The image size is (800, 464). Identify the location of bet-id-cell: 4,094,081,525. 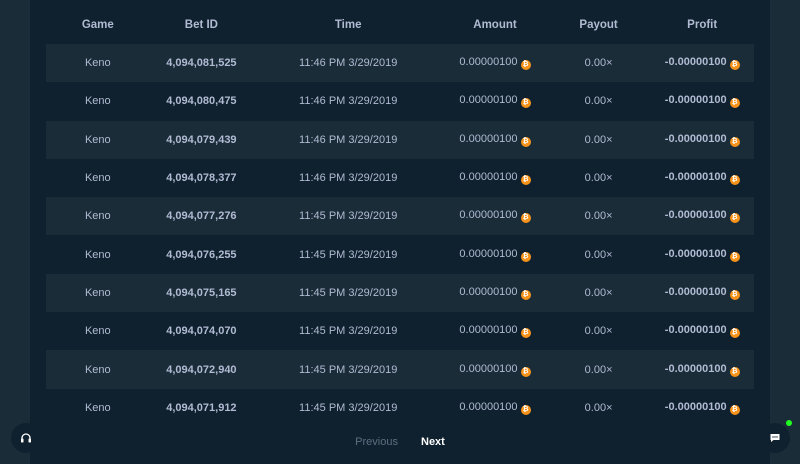
(201, 63).